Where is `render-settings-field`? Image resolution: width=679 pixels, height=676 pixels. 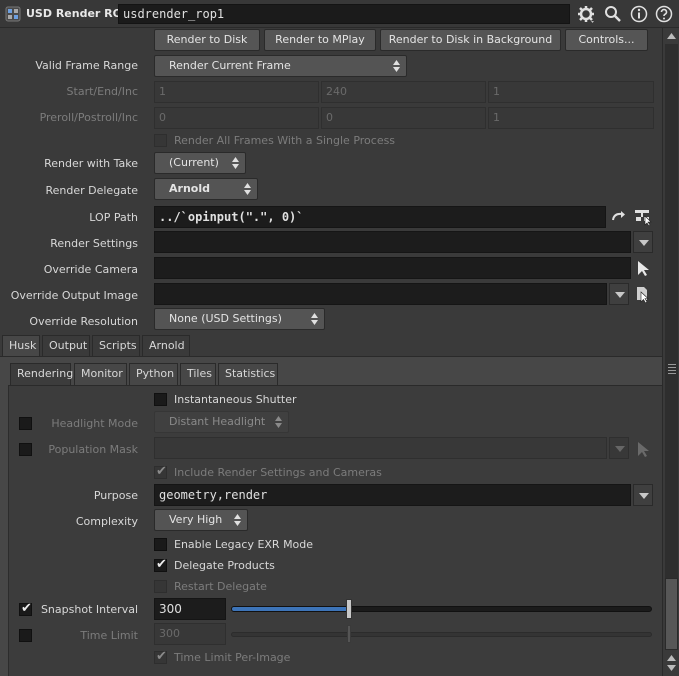 render-settings-field is located at coordinates (392, 242).